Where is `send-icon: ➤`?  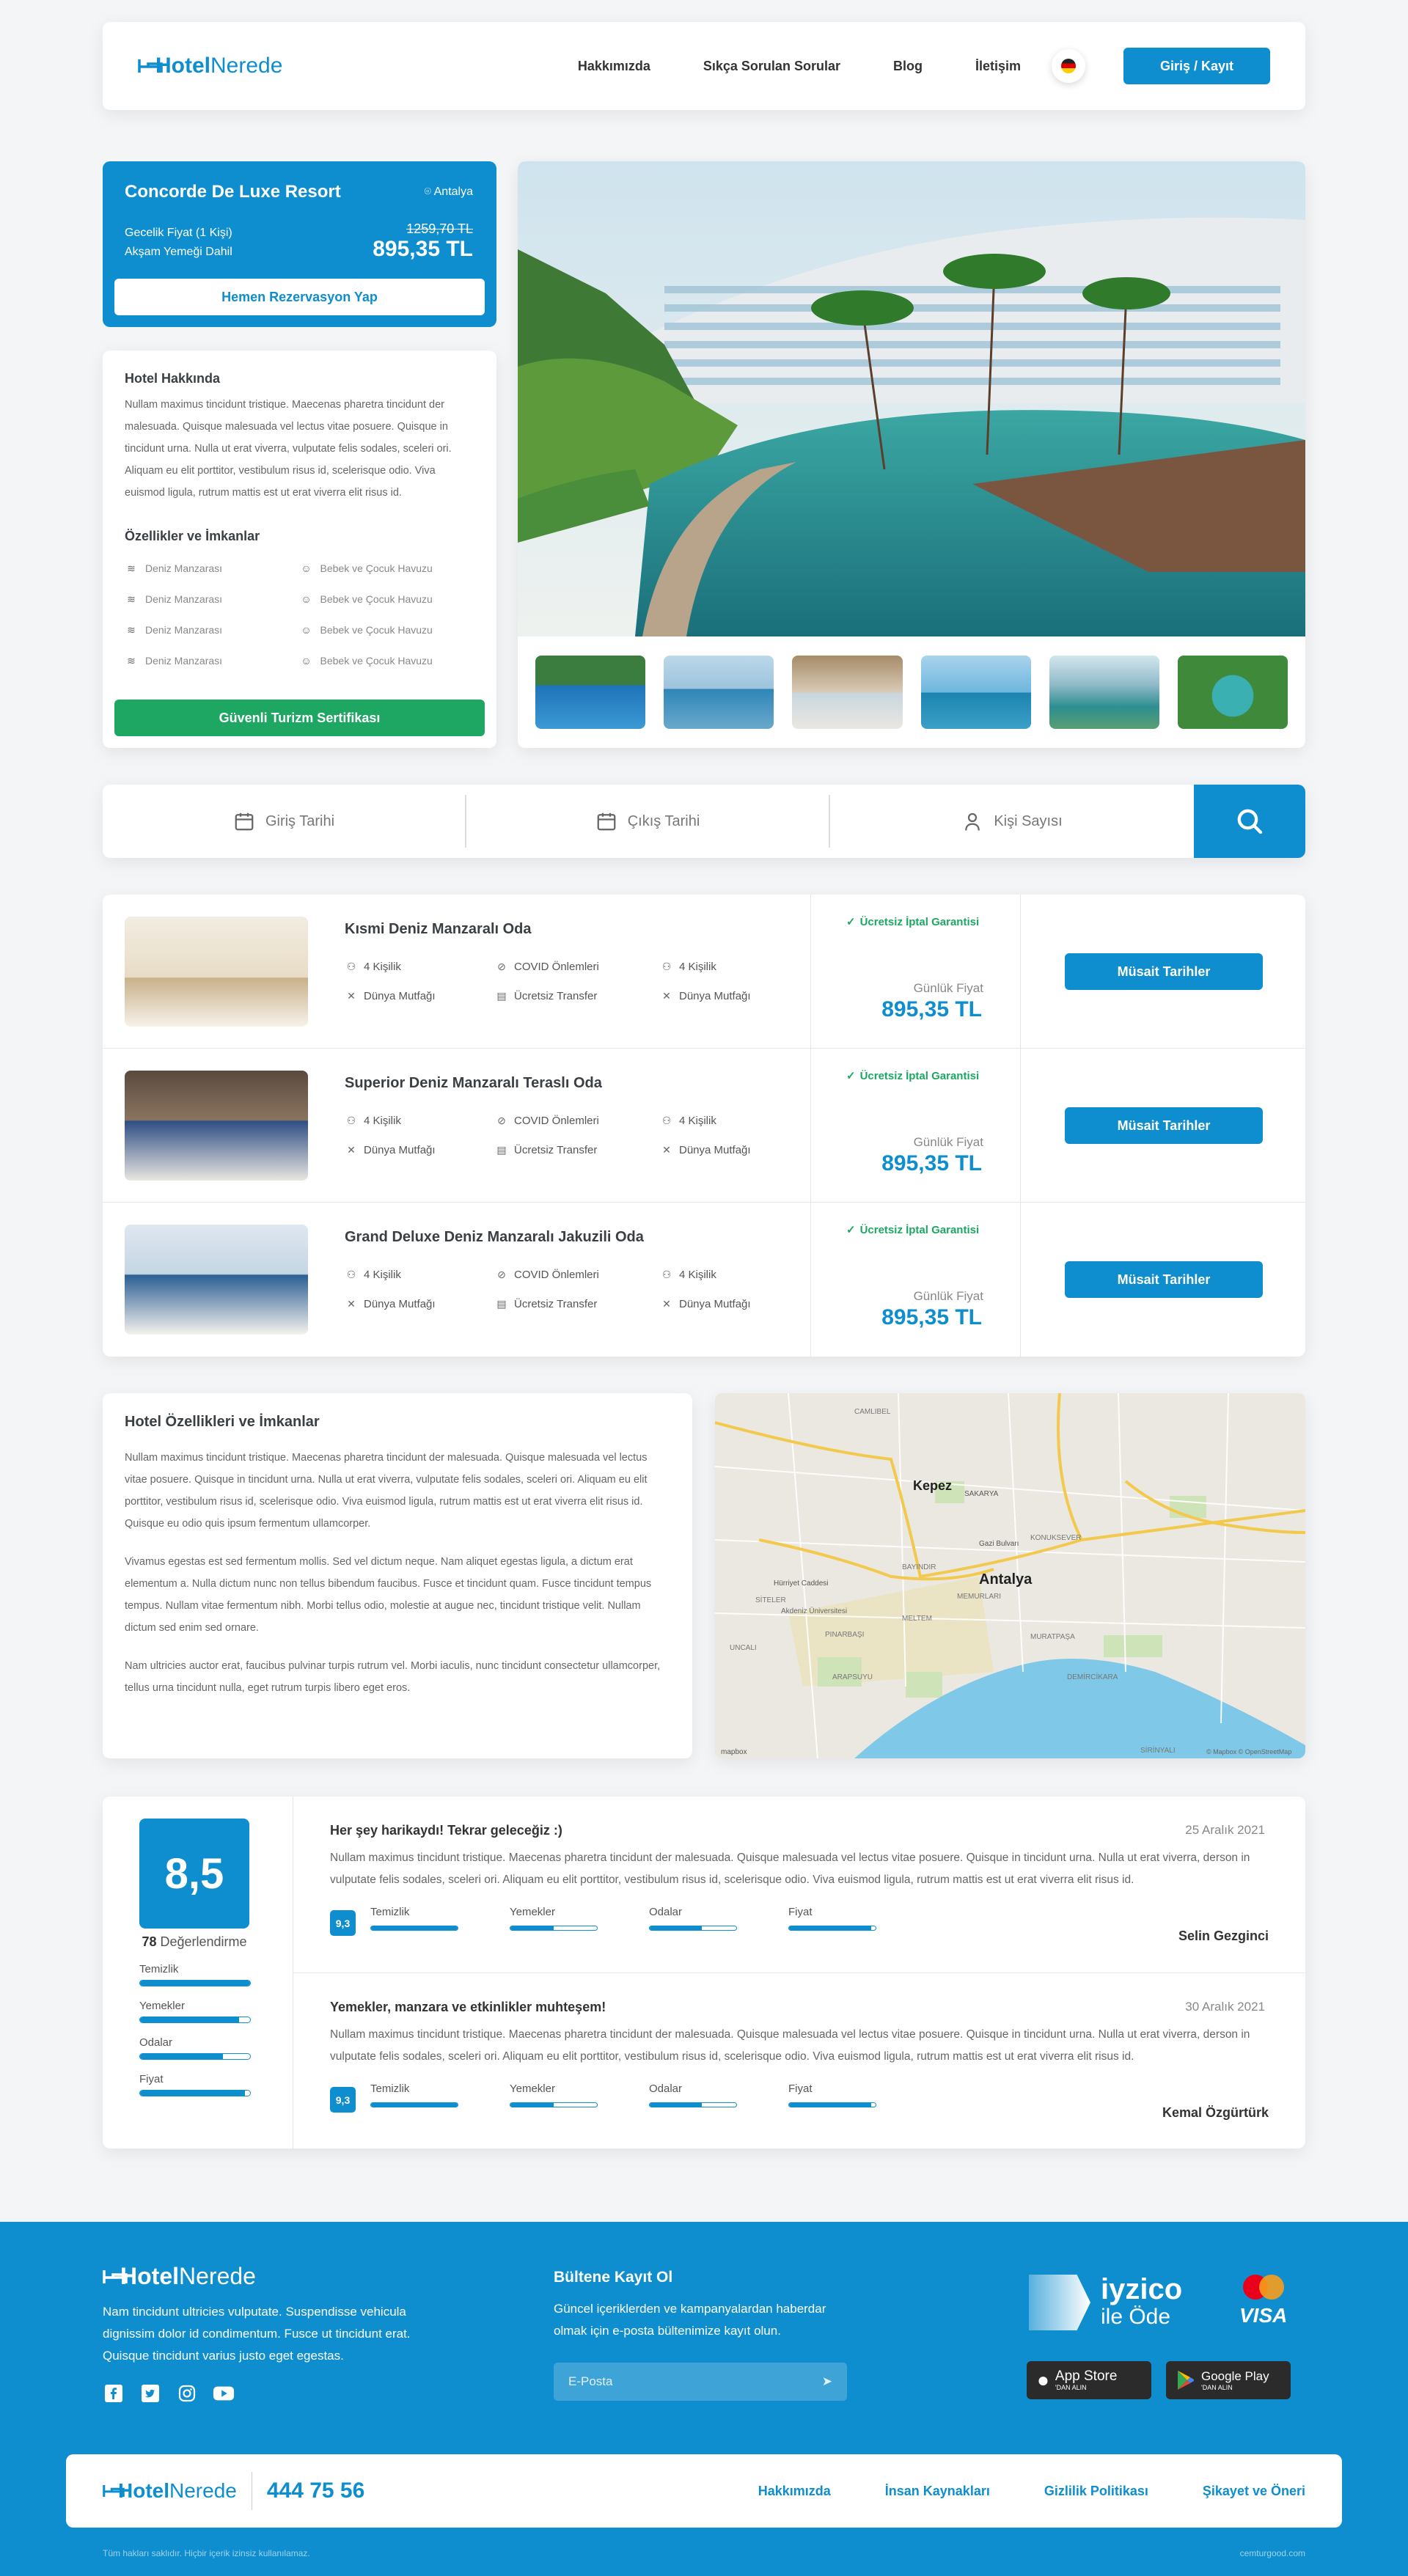 send-icon: ➤ is located at coordinates (827, 2382).